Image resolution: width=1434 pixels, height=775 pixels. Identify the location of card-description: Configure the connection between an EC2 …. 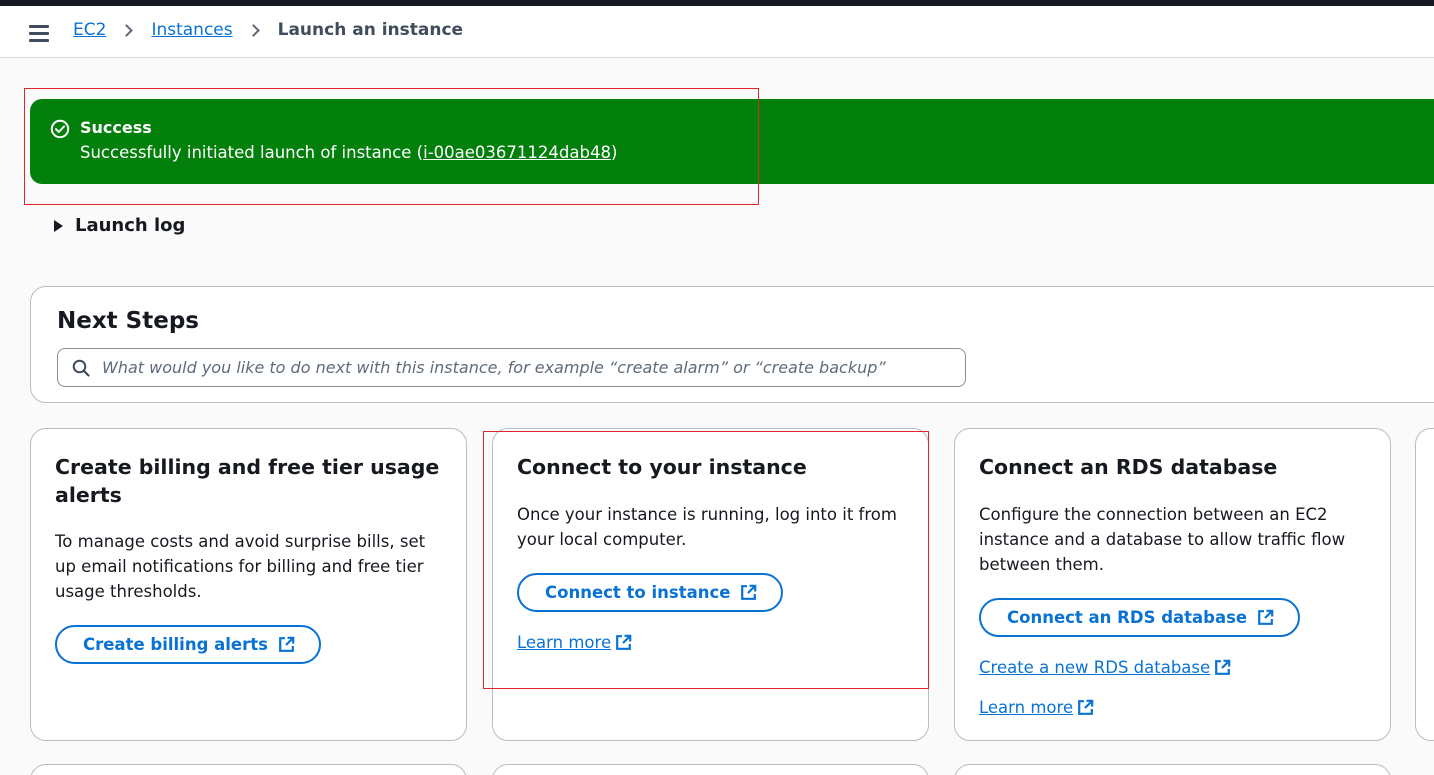
(1162, 539).